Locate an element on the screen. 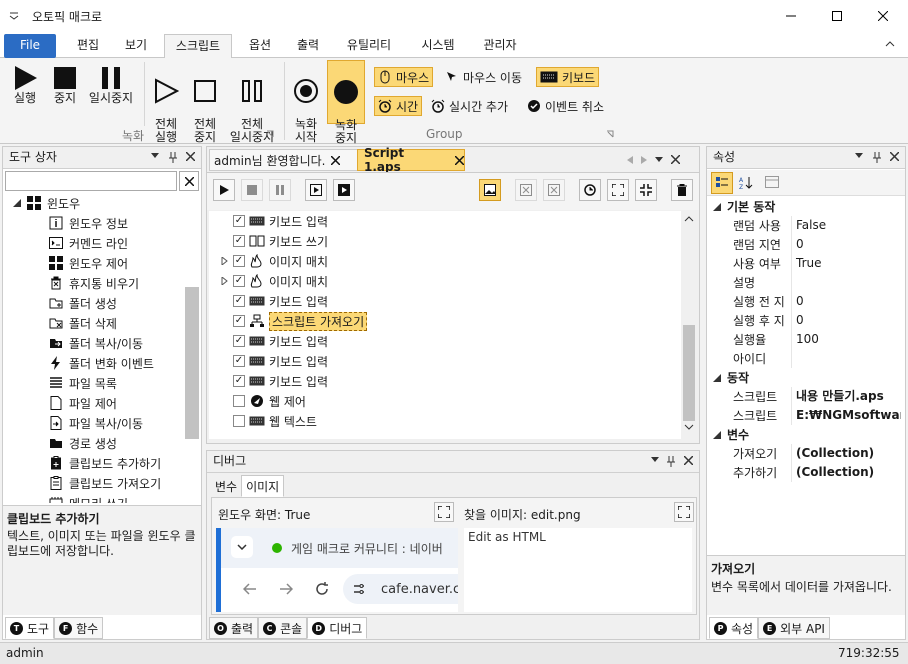 This screenshot has height=664, width=908. tab-output: 출력 is located at coordinates (308, 46).